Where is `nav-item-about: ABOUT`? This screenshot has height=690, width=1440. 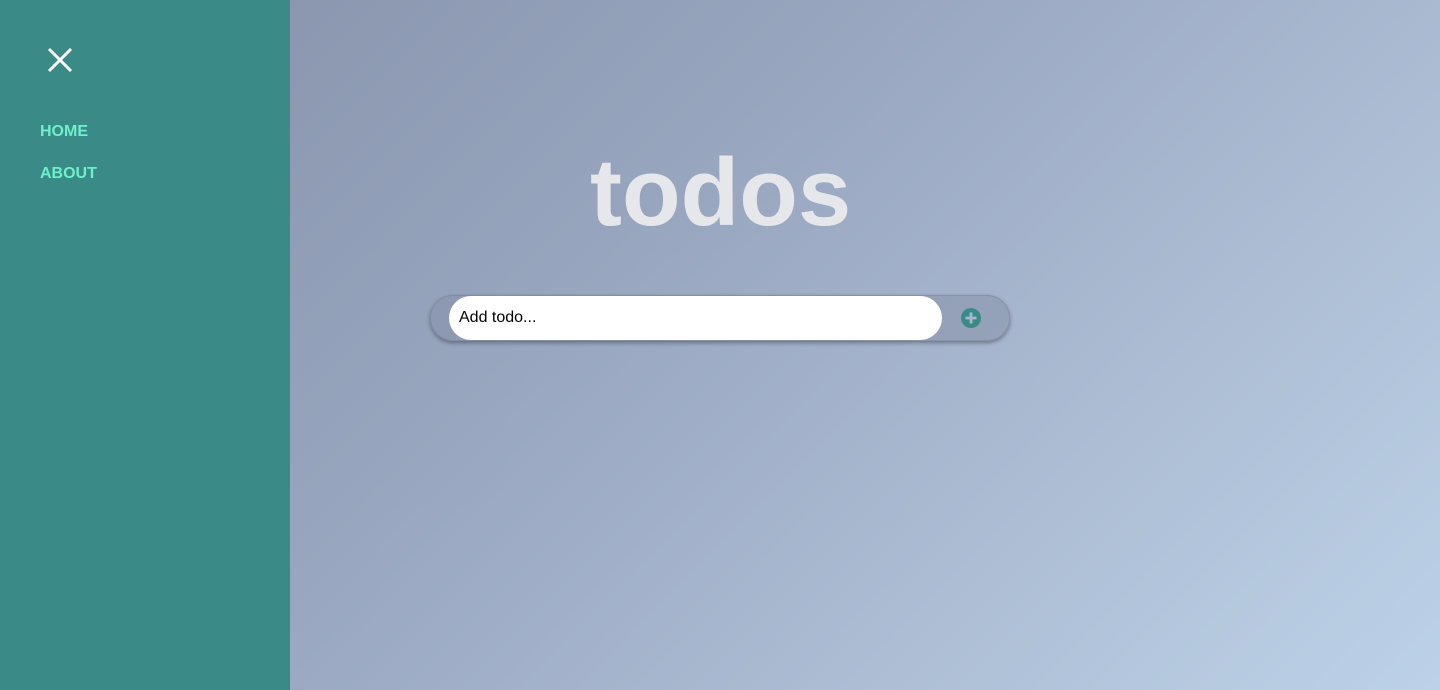 nav-item-about: ABOUT is located at coordinates (68, 174).